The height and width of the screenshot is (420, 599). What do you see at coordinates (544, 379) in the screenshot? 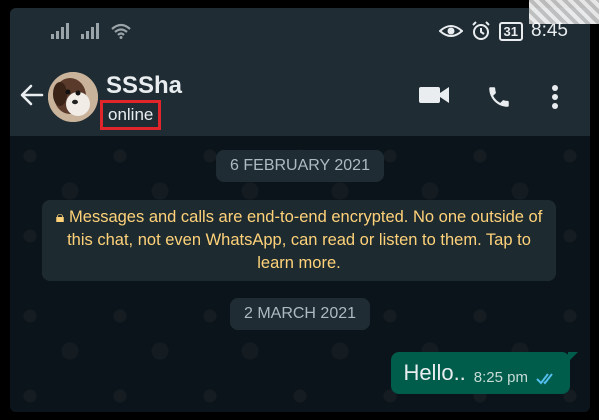
I see `read-receipt-icon` at bounding box center [544, 379].